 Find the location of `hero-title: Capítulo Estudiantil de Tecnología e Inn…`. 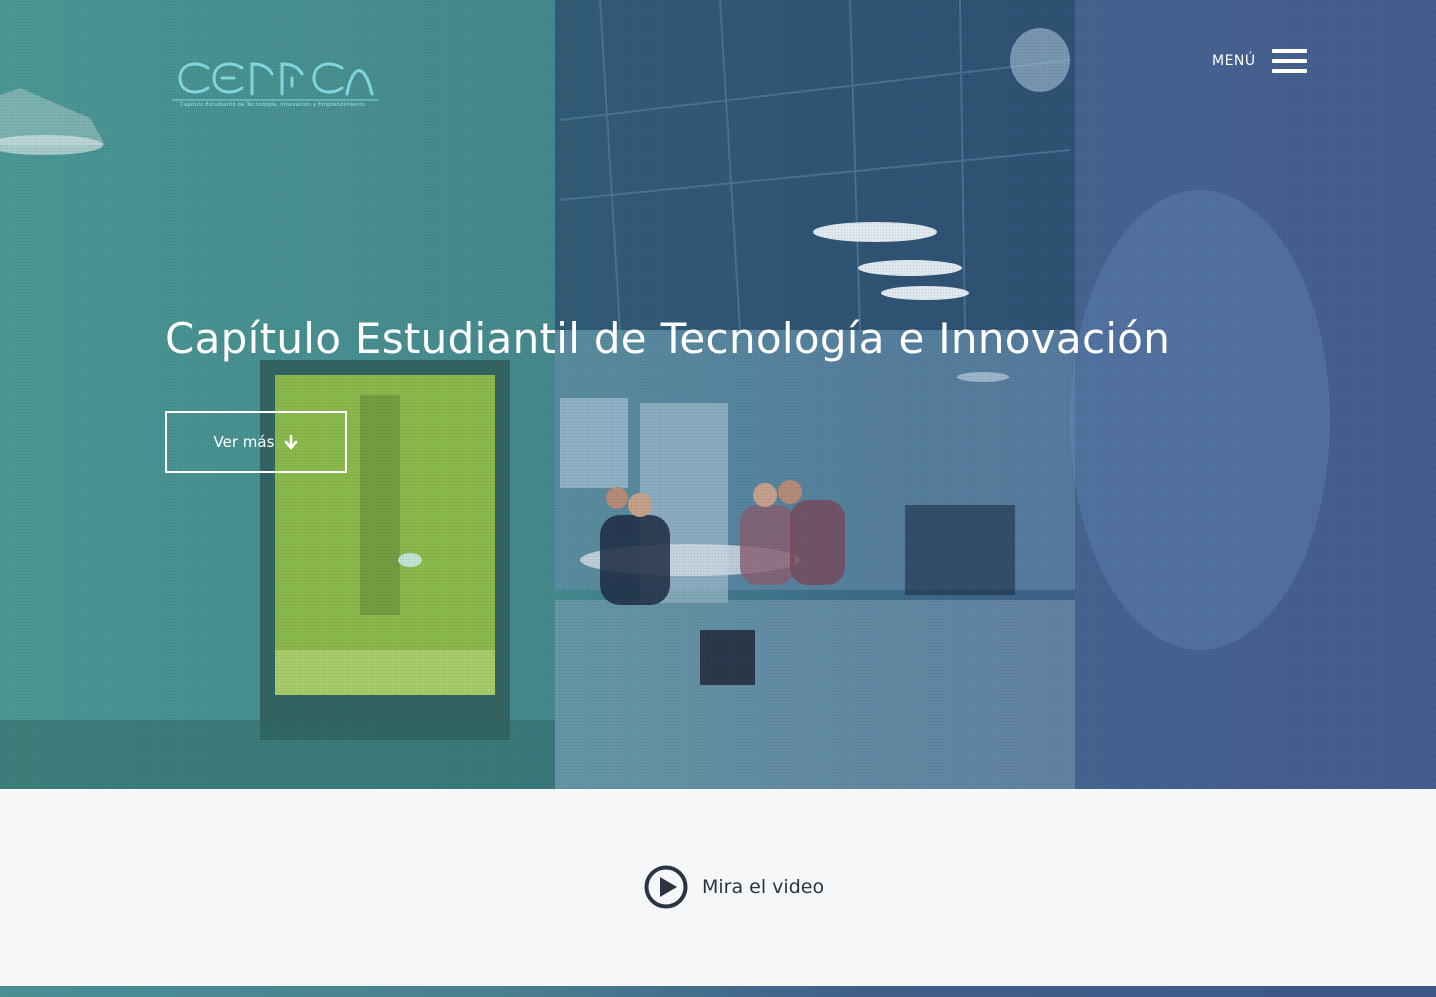

hero-title: Capítulo Estudiantil de Tecnología e Inn… is located at coordinates (668, 338).